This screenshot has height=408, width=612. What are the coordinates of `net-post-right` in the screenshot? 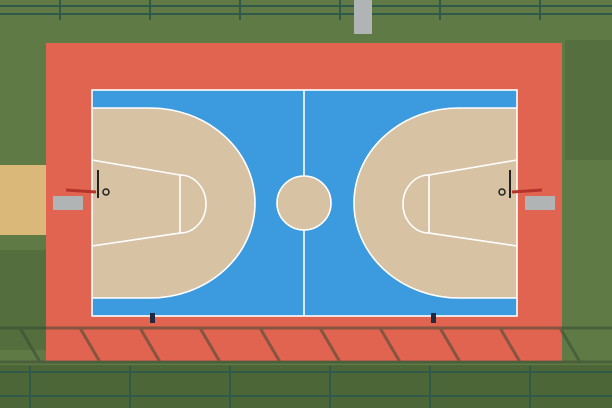 It's located at (433, 318).